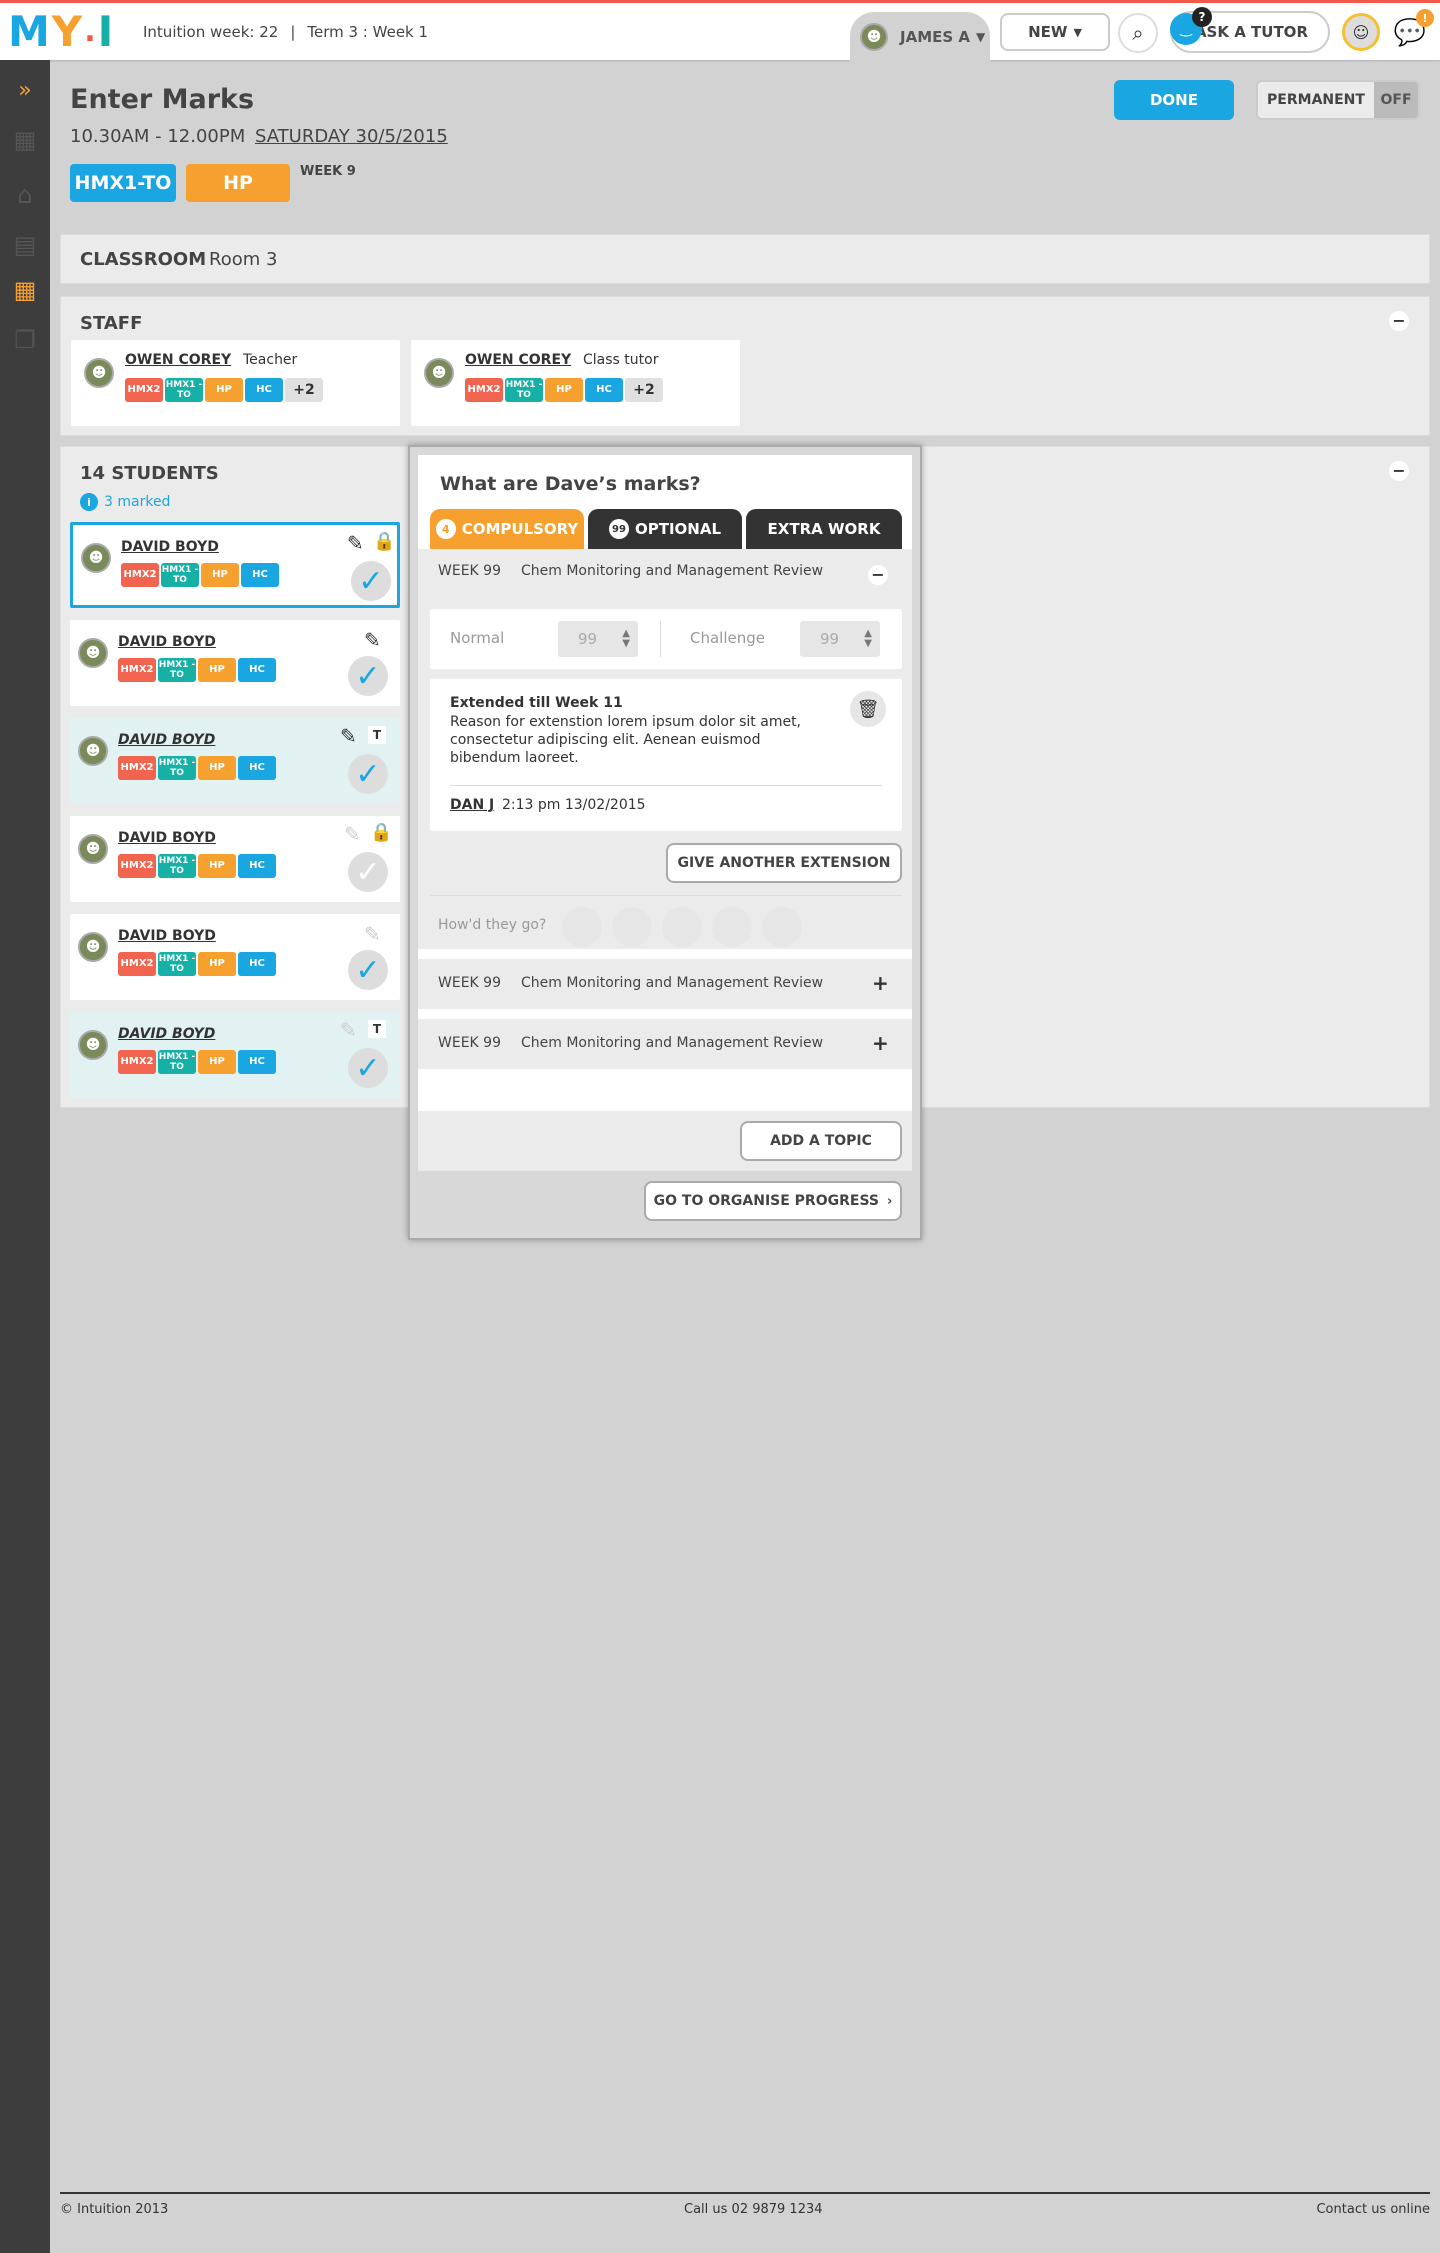  Describe the element at coordinates (878, 575) in the screenshot. I see `collapse-topic-icon: −` at that location.